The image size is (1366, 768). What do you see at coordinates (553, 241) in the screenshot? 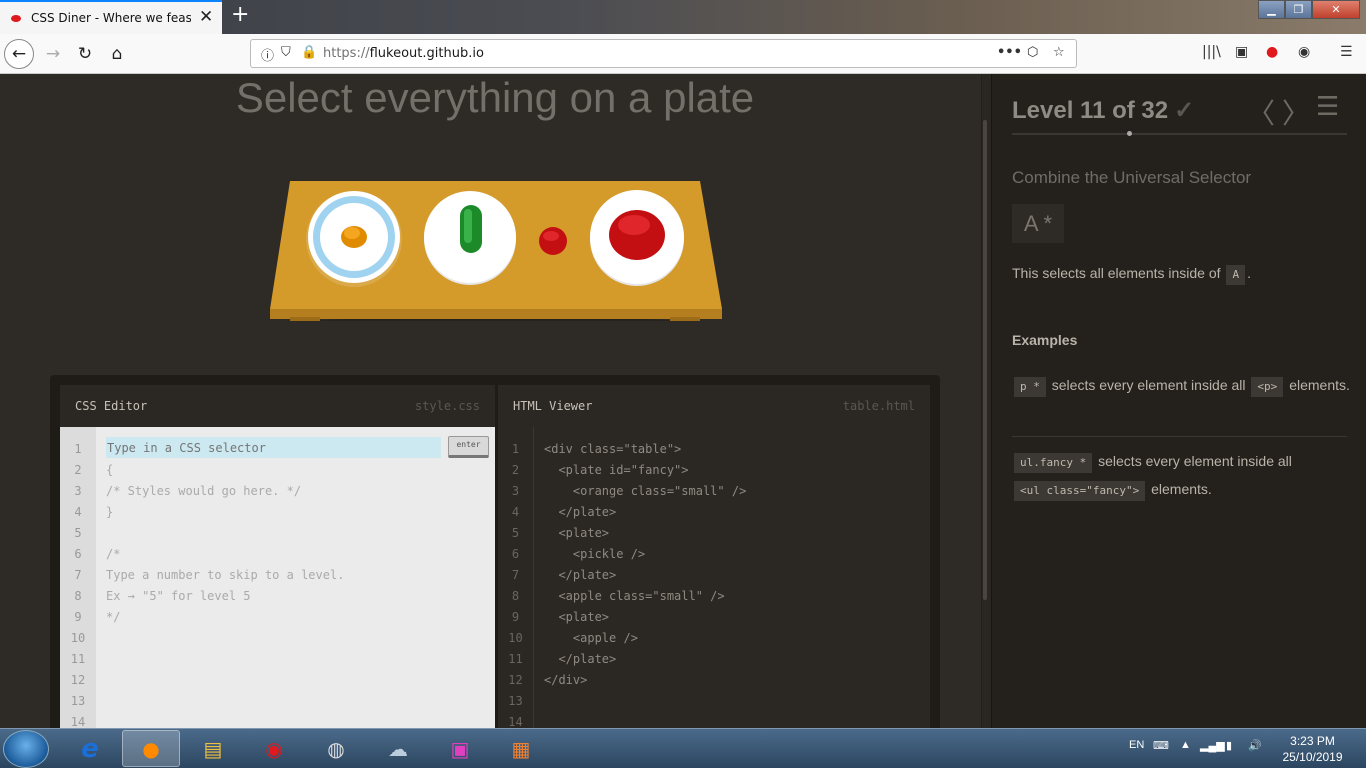
I see `apple-small` at bounding box center [553, 241].